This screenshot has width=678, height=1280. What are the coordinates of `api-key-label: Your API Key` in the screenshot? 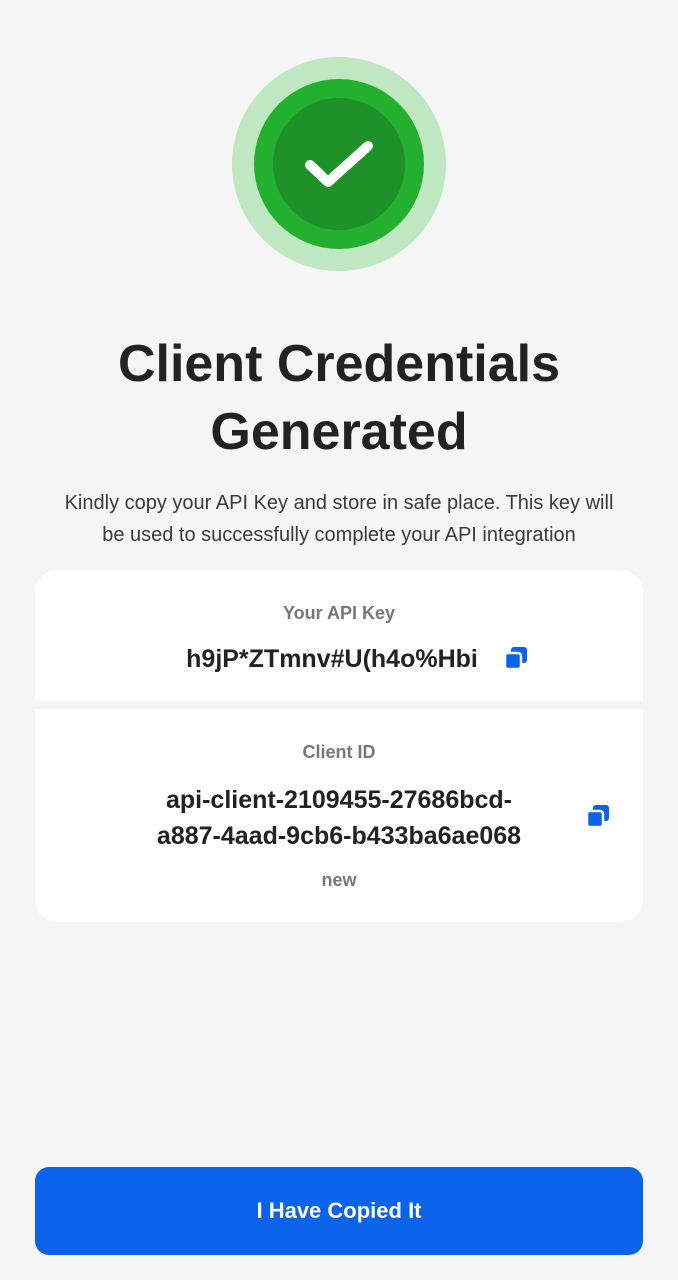 It's located at (339, 613).